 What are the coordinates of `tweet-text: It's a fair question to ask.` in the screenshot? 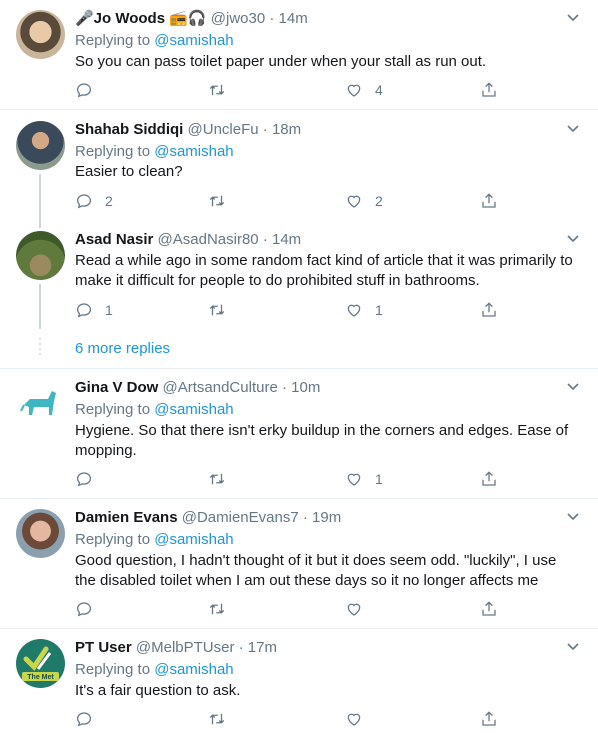 It's located at (158, 690).